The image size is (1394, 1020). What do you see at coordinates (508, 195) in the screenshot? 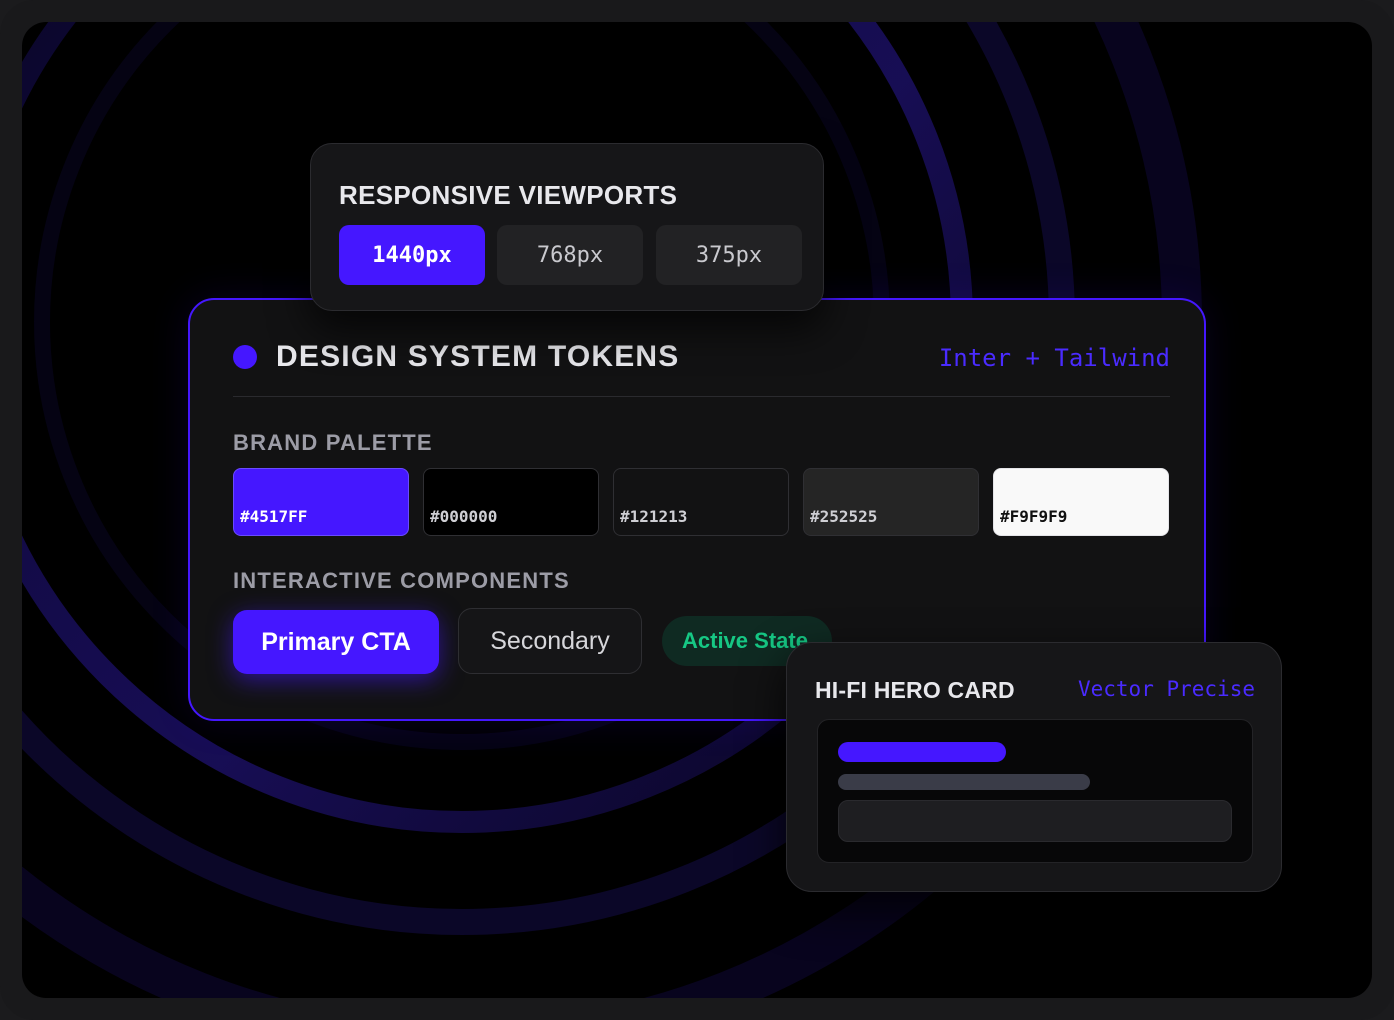
I see `viewports-title: RESPONSIVE VIEWPORTS` at bounding box center [508, 195].